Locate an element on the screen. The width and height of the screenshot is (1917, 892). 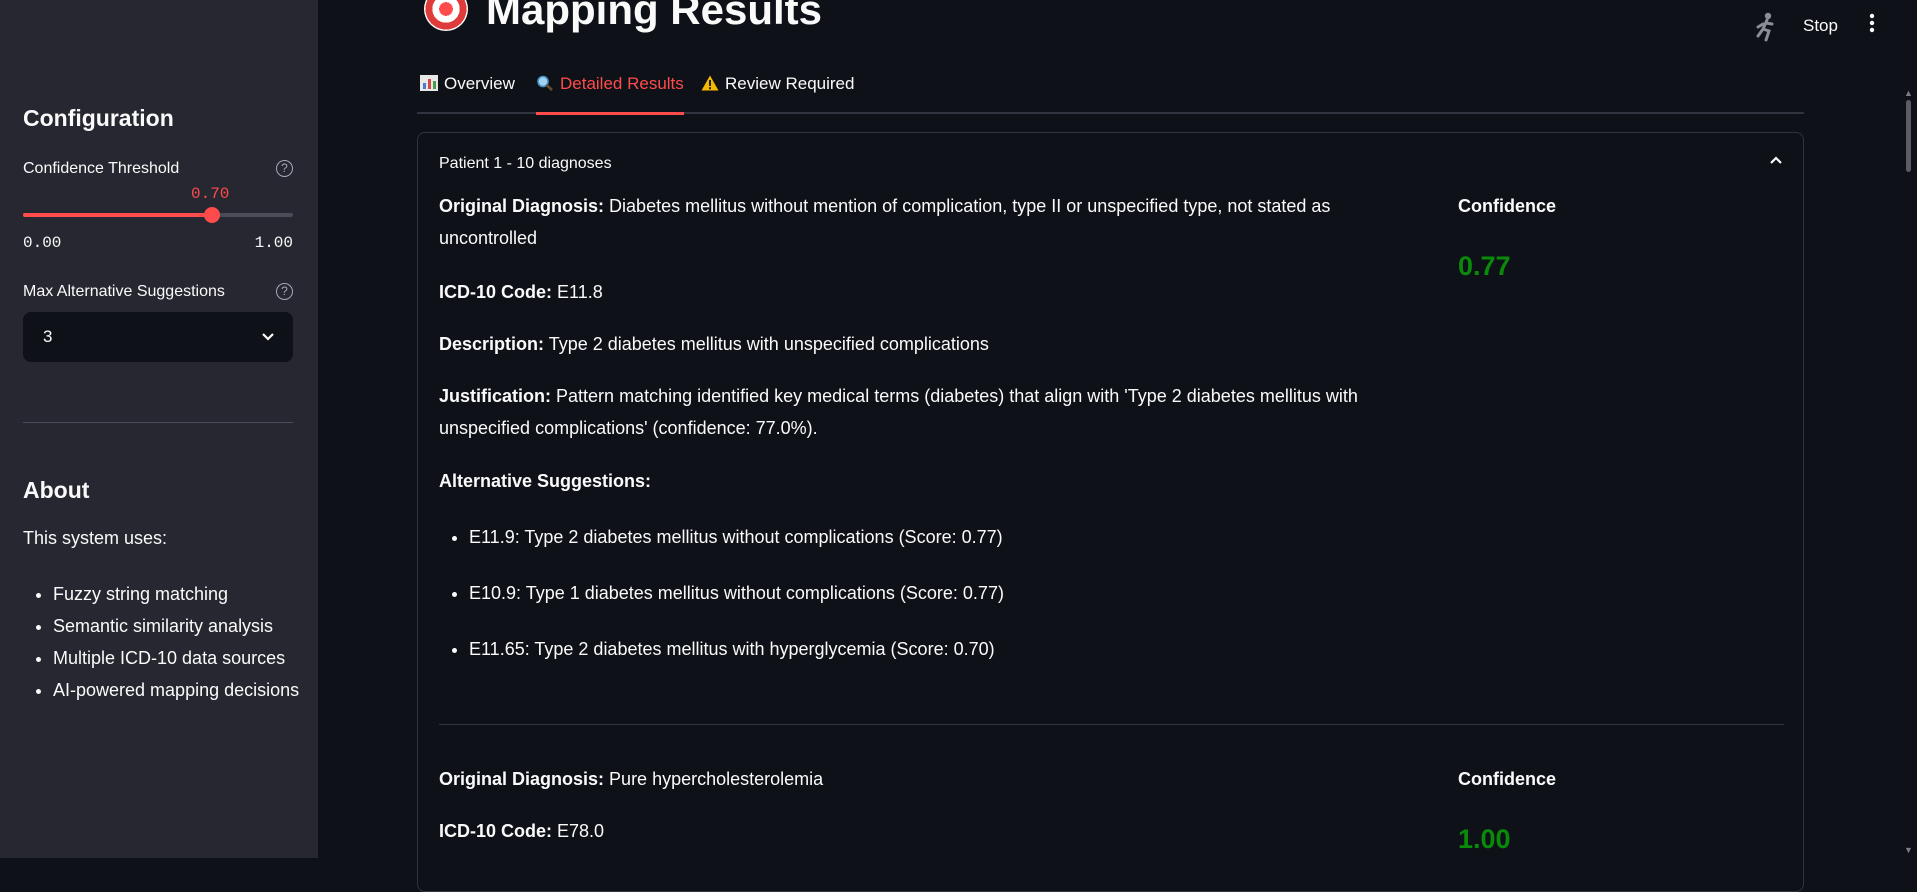
chevron-down-icon is located at coordinates (268, 347).